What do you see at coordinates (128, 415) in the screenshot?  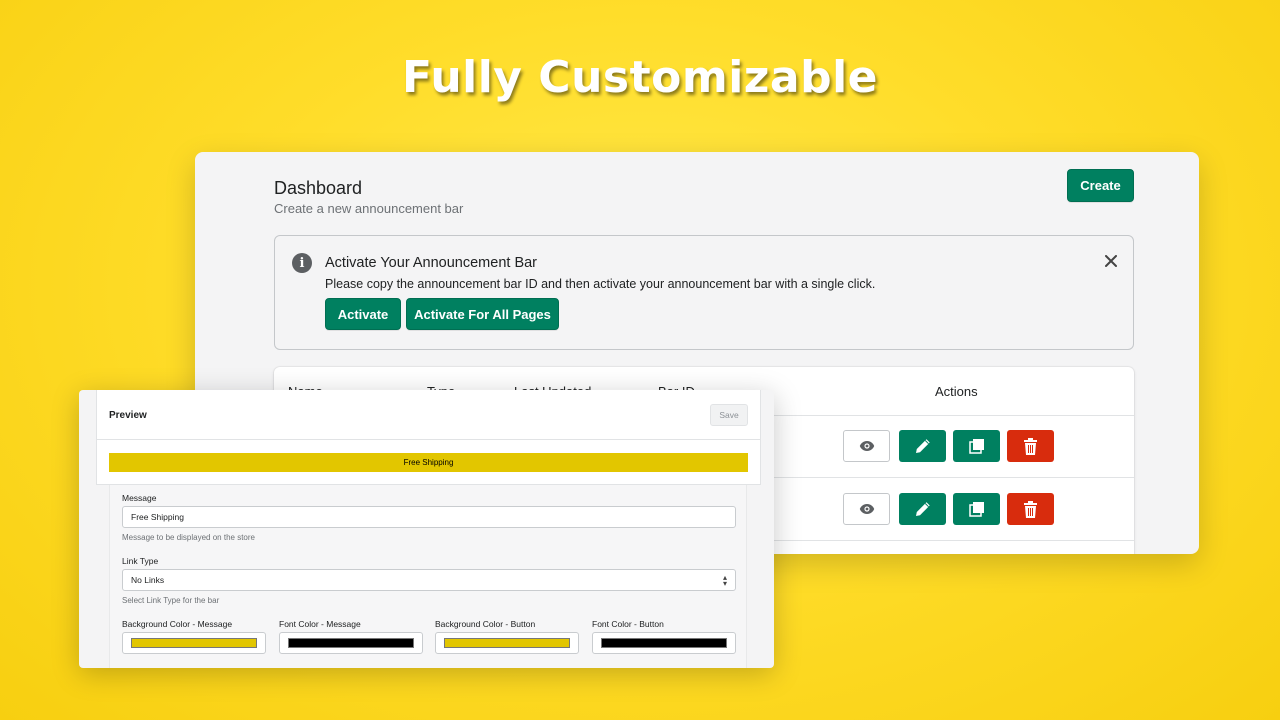 I see `preview-title: Preview` at bounding box center [128, 415].